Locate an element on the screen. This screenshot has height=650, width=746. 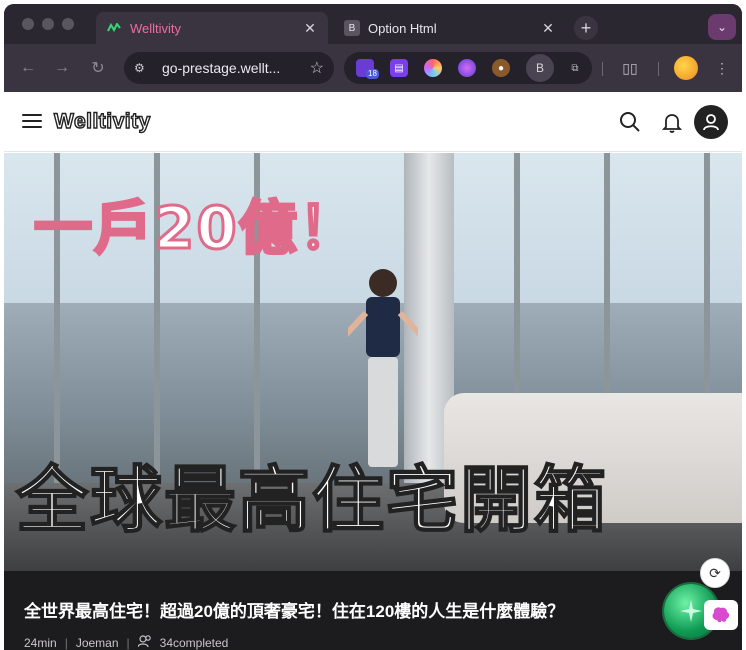
more-menu-icon: ⋮ is located at coordinates (722, 68).